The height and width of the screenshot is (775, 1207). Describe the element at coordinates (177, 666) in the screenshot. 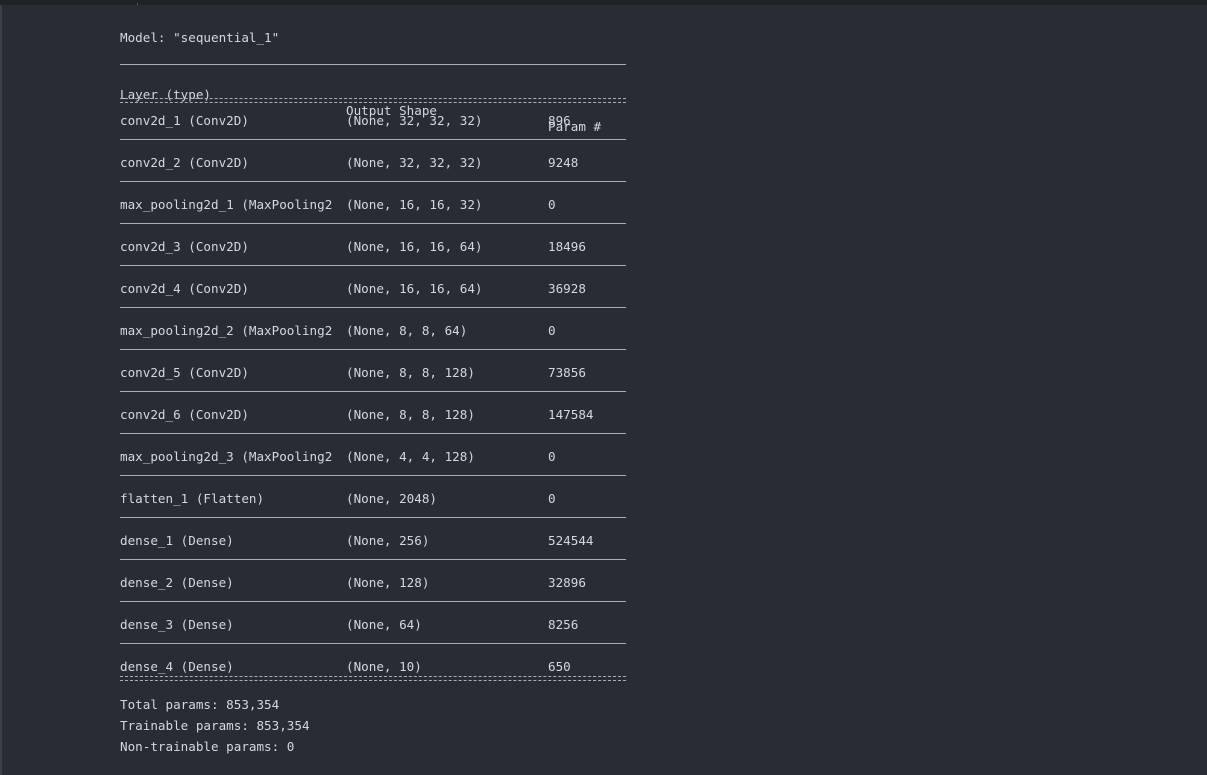

I see `layer-name: dense_4 (Dense)` at that location.